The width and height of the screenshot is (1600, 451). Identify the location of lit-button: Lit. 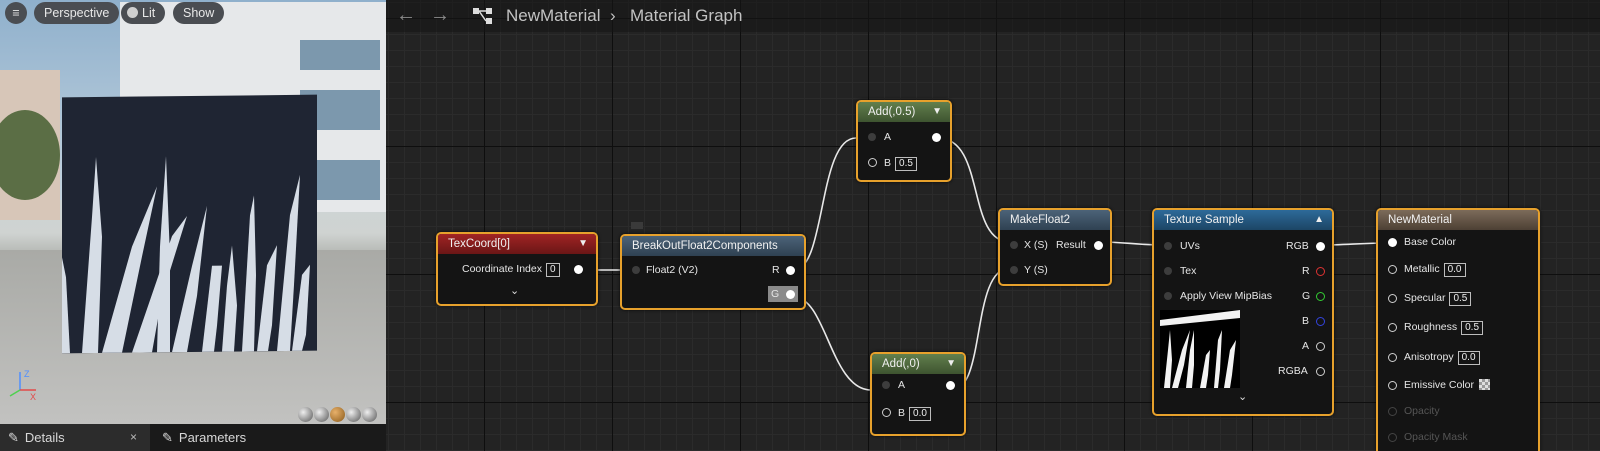
(143, 13).